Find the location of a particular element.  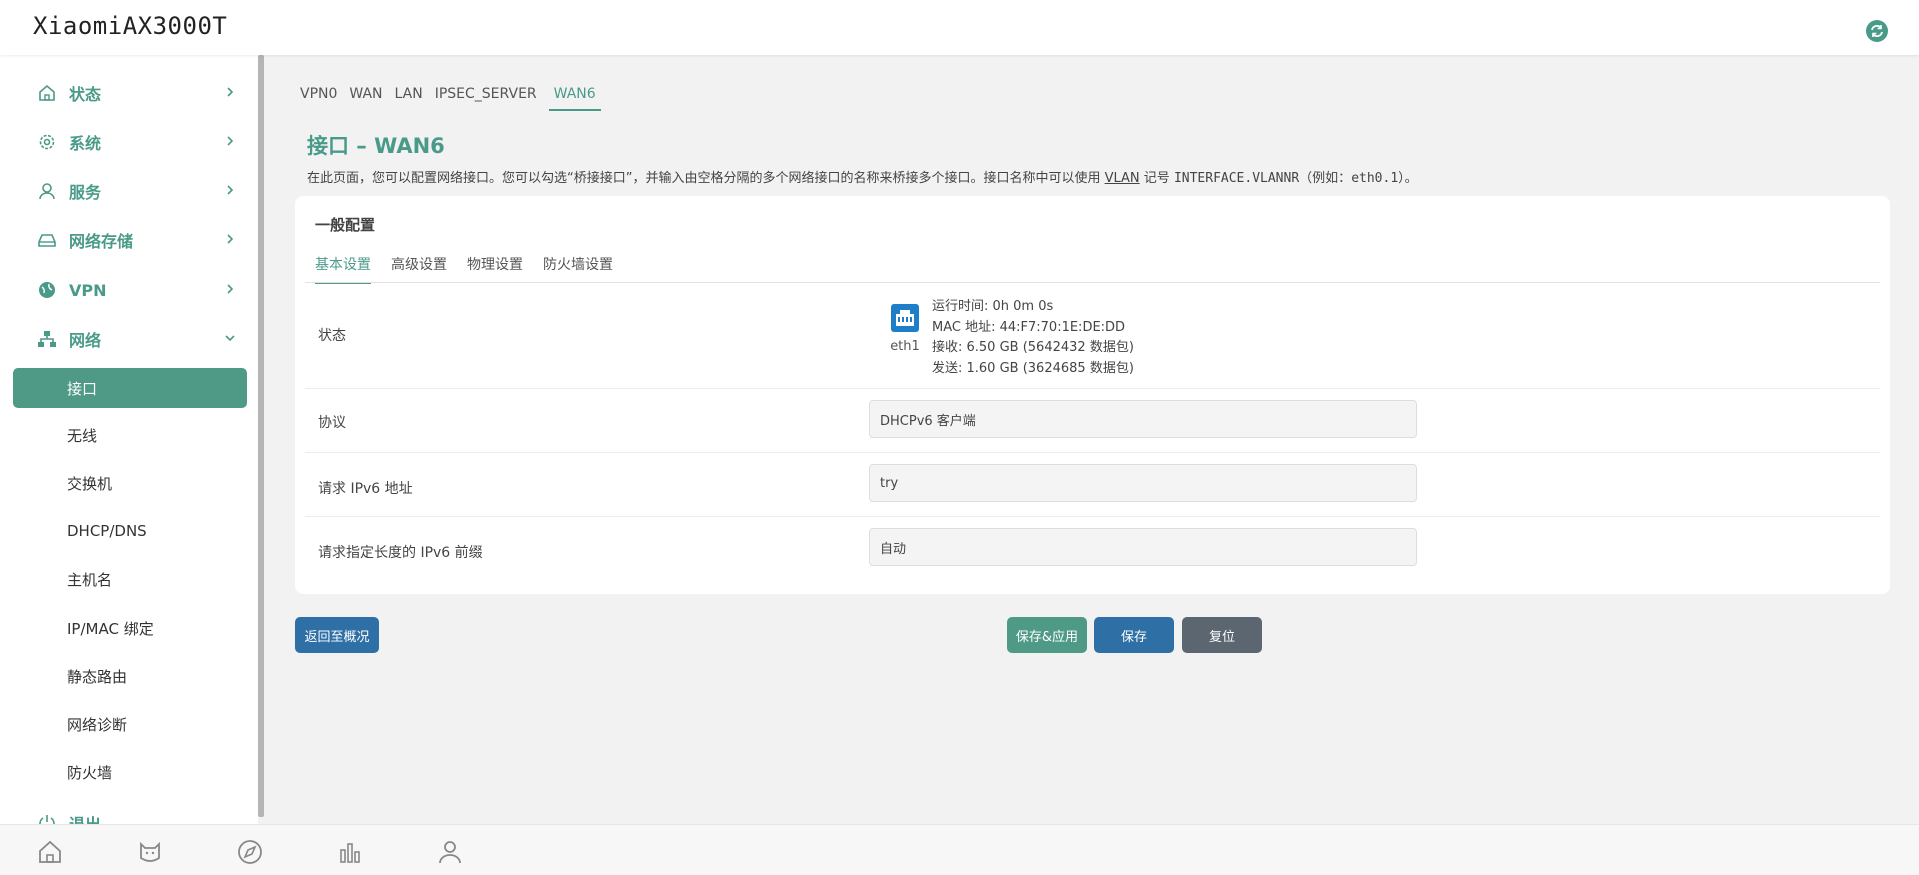

device-indicator: eth1 is located at coordinates (905, 328).